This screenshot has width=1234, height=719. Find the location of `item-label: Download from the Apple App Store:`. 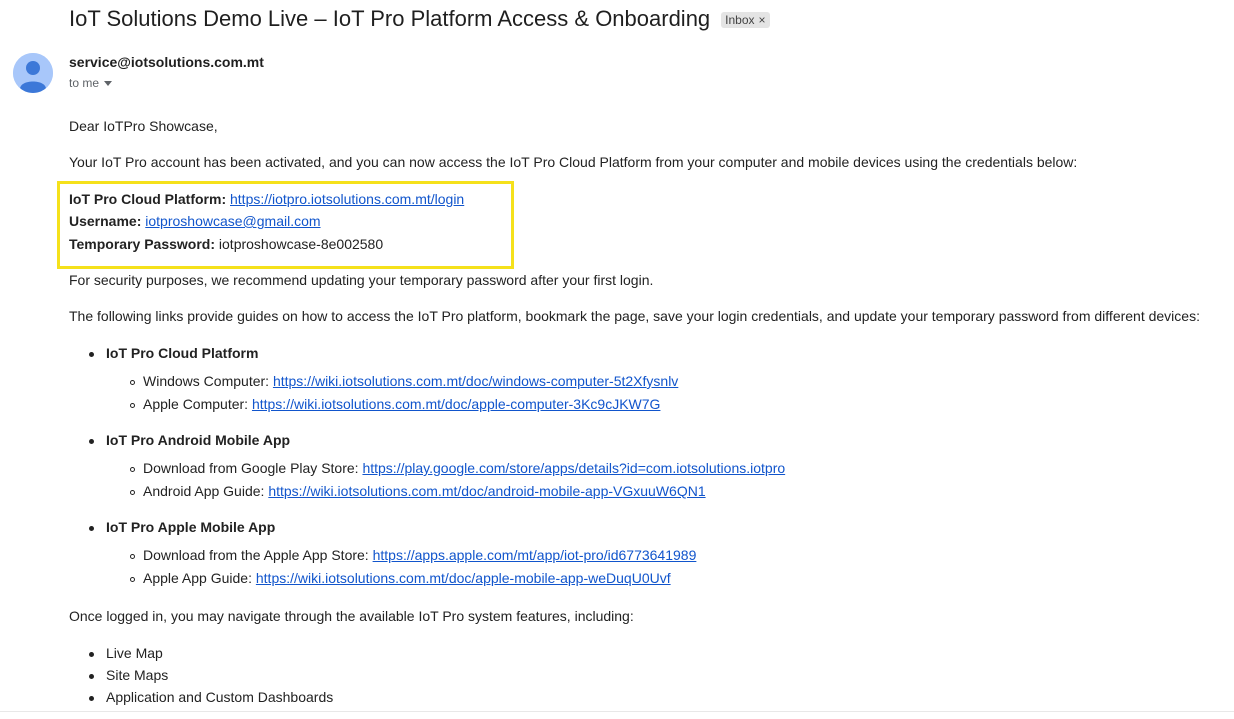

item-label: Download from the Apple App Store: is located at coordinates (256, 555).